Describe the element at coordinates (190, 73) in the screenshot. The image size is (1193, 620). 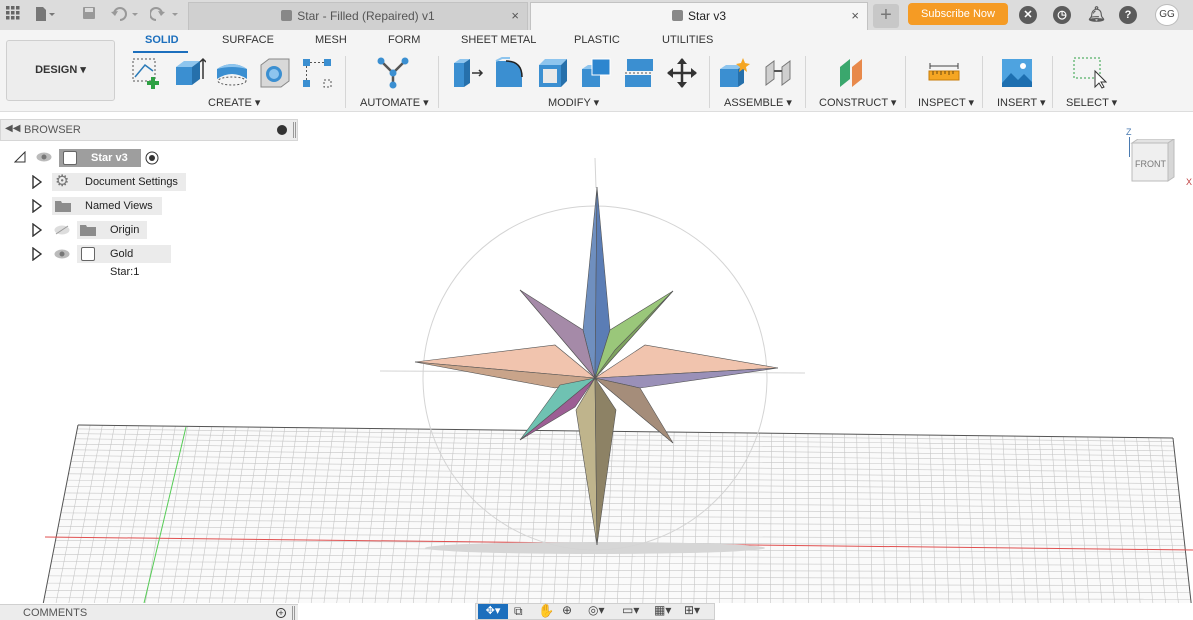
I see `extrude-icon` at that location.